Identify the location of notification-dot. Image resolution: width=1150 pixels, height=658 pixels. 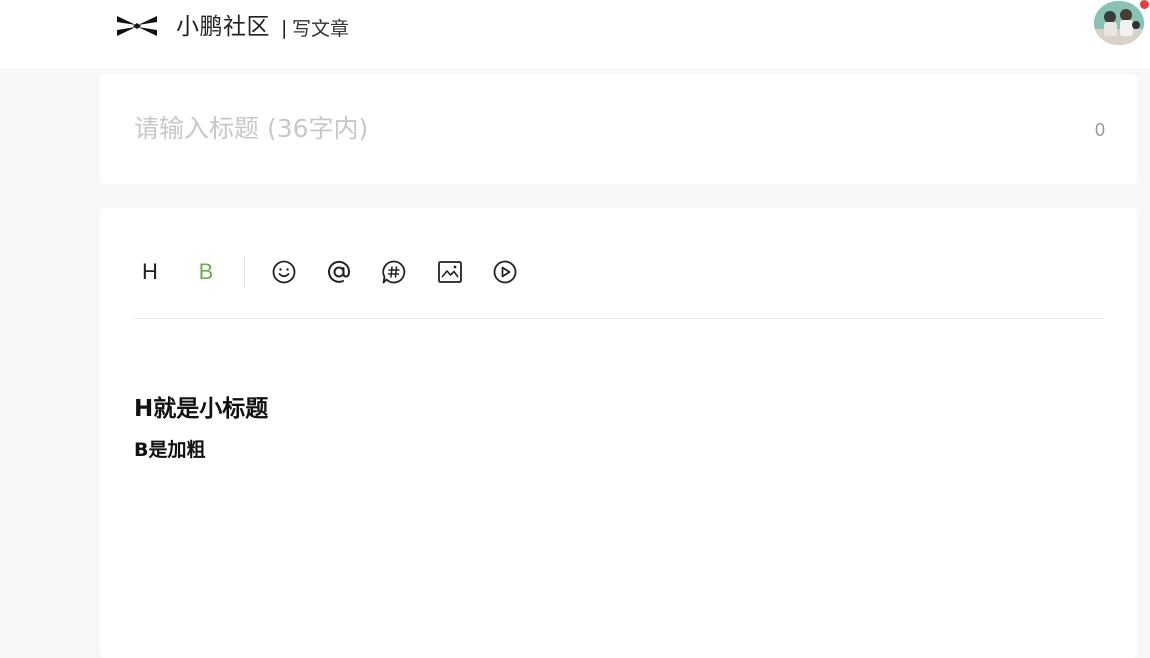
(1144, 4).